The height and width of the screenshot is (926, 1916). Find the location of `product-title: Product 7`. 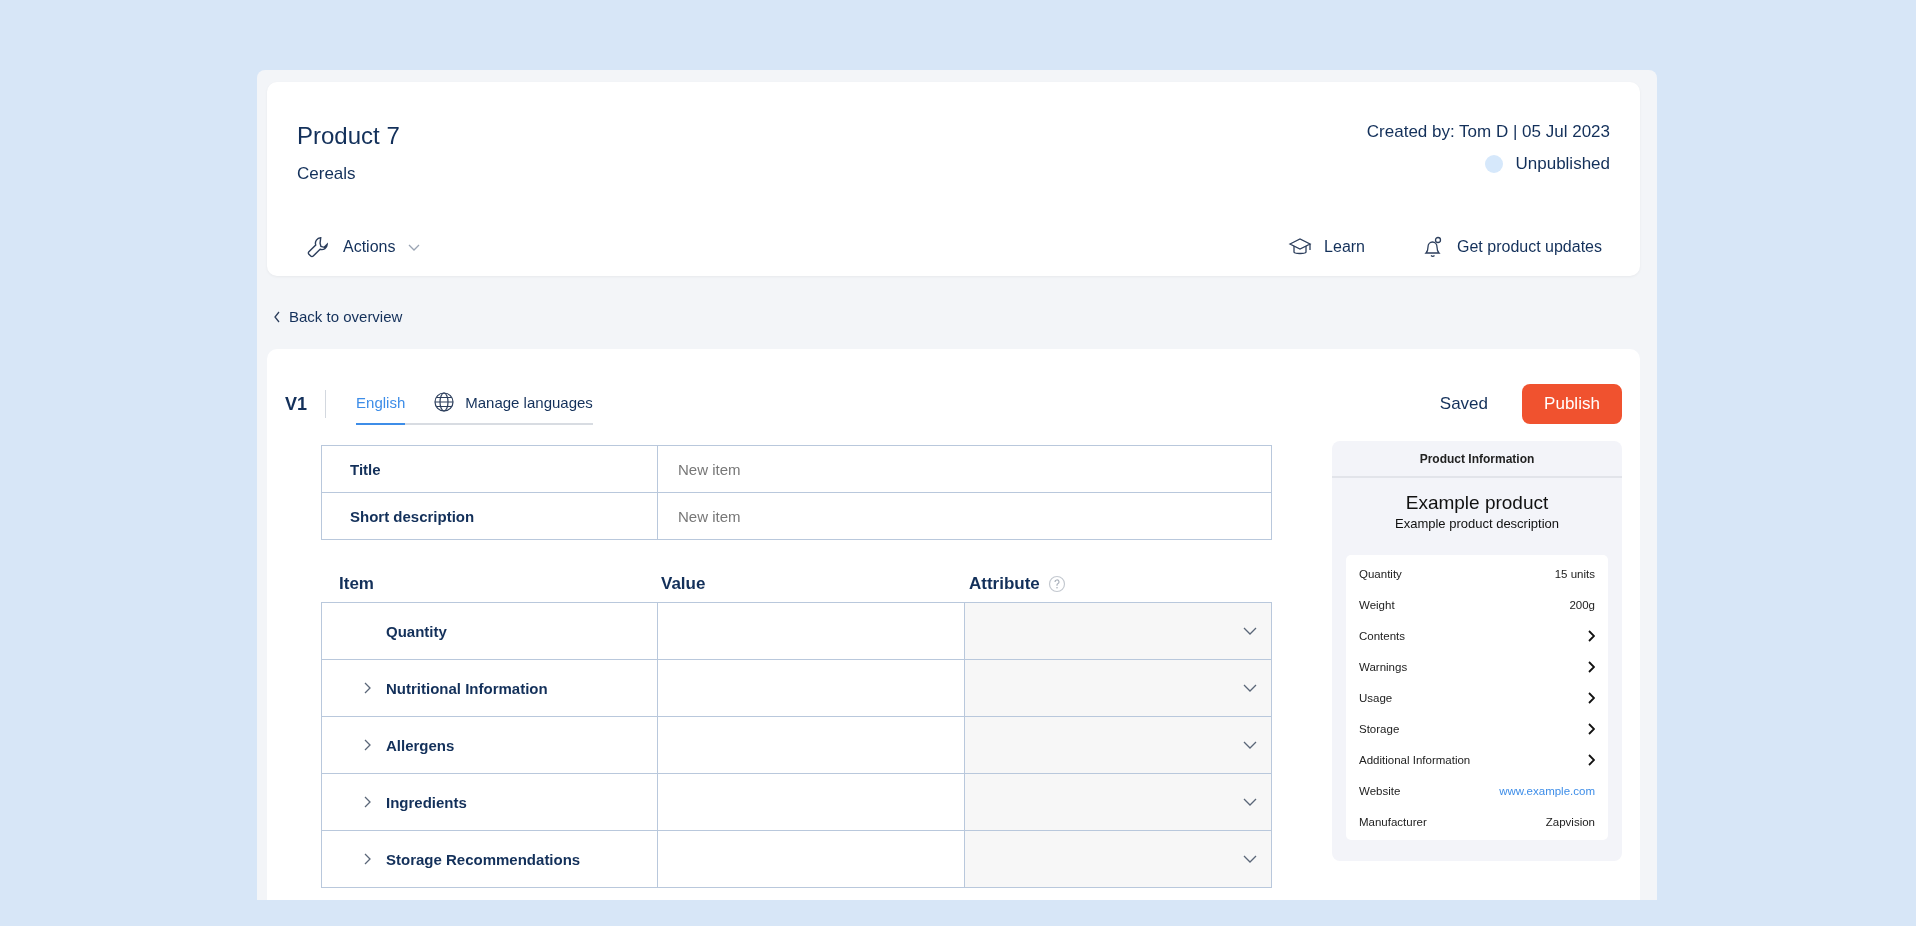

product-title: Product 7 is located at coordinates (348, 136).